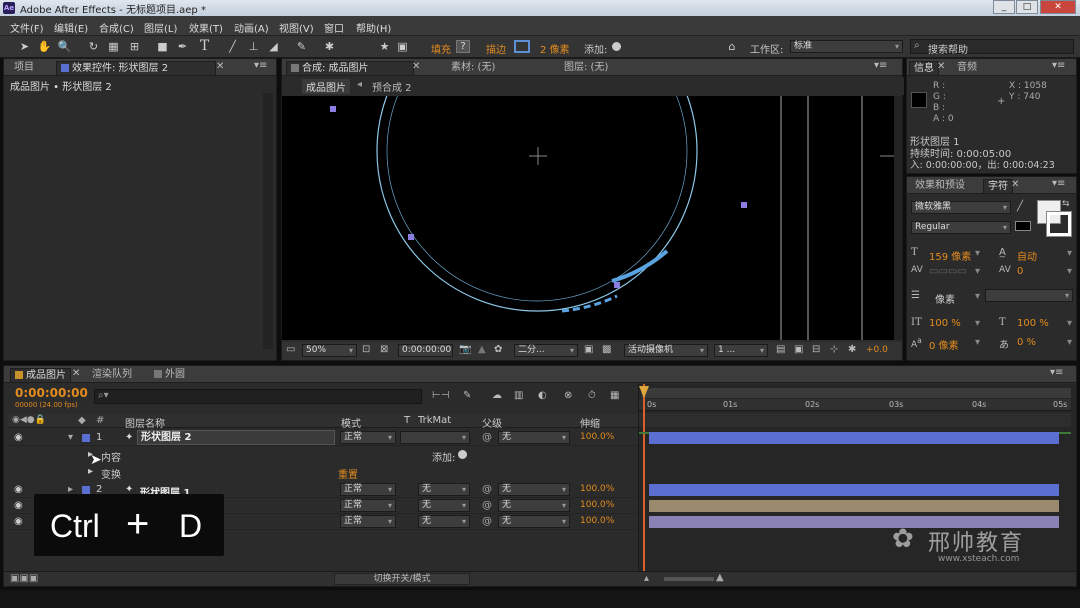 The width and height of the screenshot is (1080, 608). Describe the element at coordinates (967, 68) in the screenshot. I see `tab-audio: 音频` at that location.